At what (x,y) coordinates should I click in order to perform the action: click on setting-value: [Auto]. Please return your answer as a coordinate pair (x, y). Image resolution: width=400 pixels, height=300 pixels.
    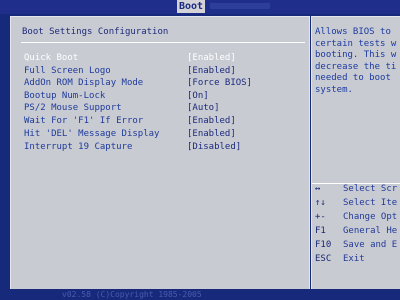
    Looking at the image, I should click on (203, 108).